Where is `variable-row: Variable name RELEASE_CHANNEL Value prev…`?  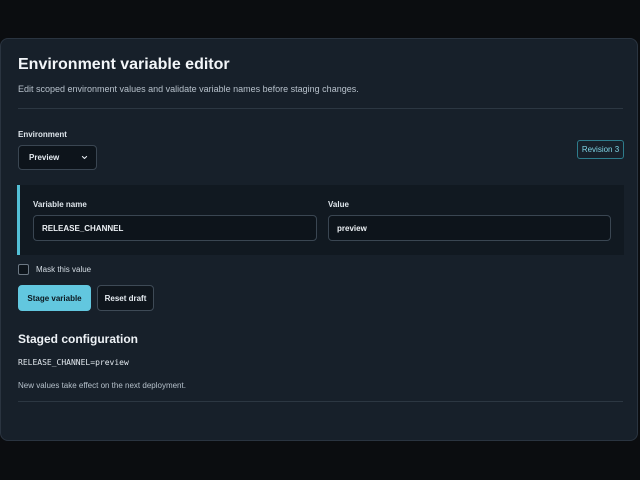 variable-row: Variable name RELEASE_CHANNEL Value prev… is located at coordinates (320, 220).